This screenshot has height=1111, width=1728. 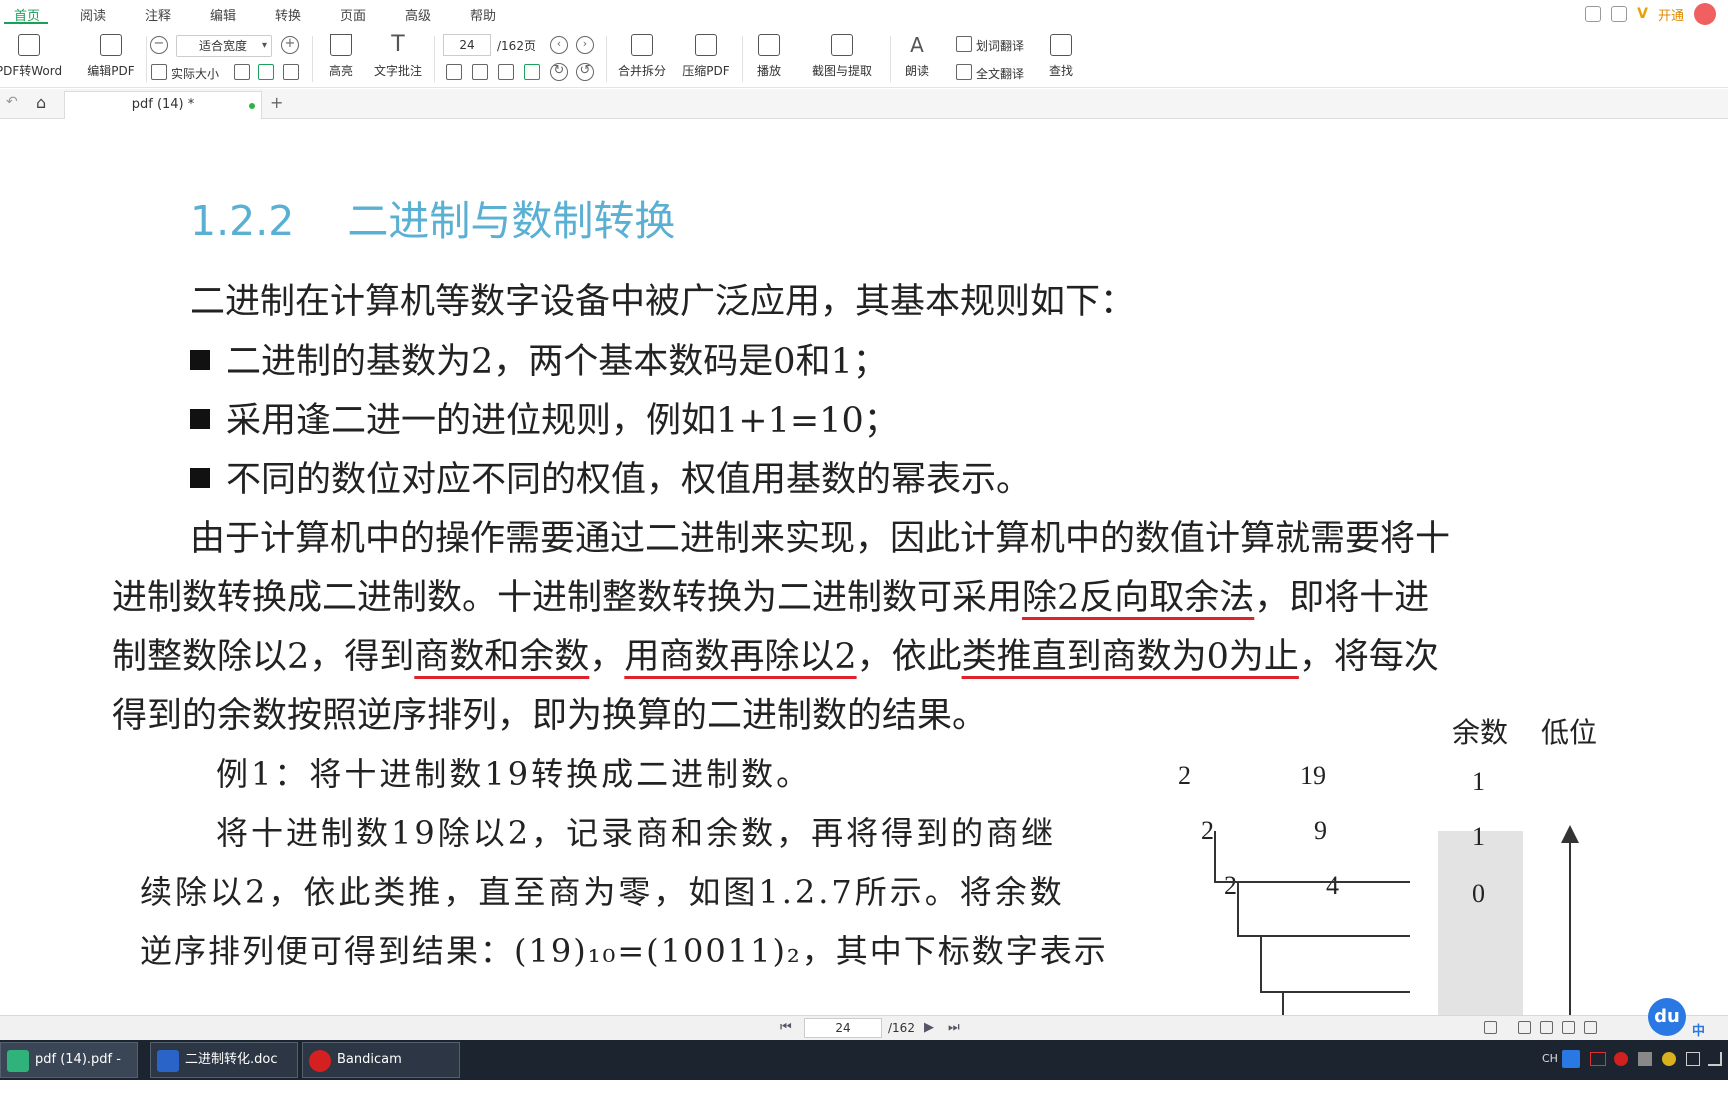 I want to click on heading-number: 1.2.2, so click(x=242, y=221).